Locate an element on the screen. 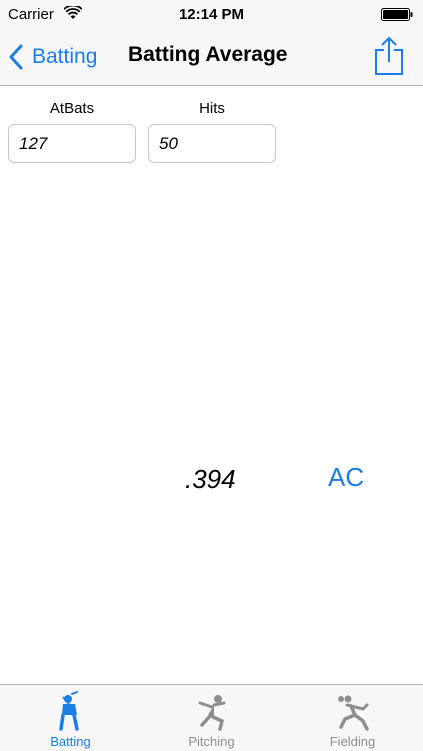 The image size is (423, 751). hits-input is located at coordinates (212, 143).